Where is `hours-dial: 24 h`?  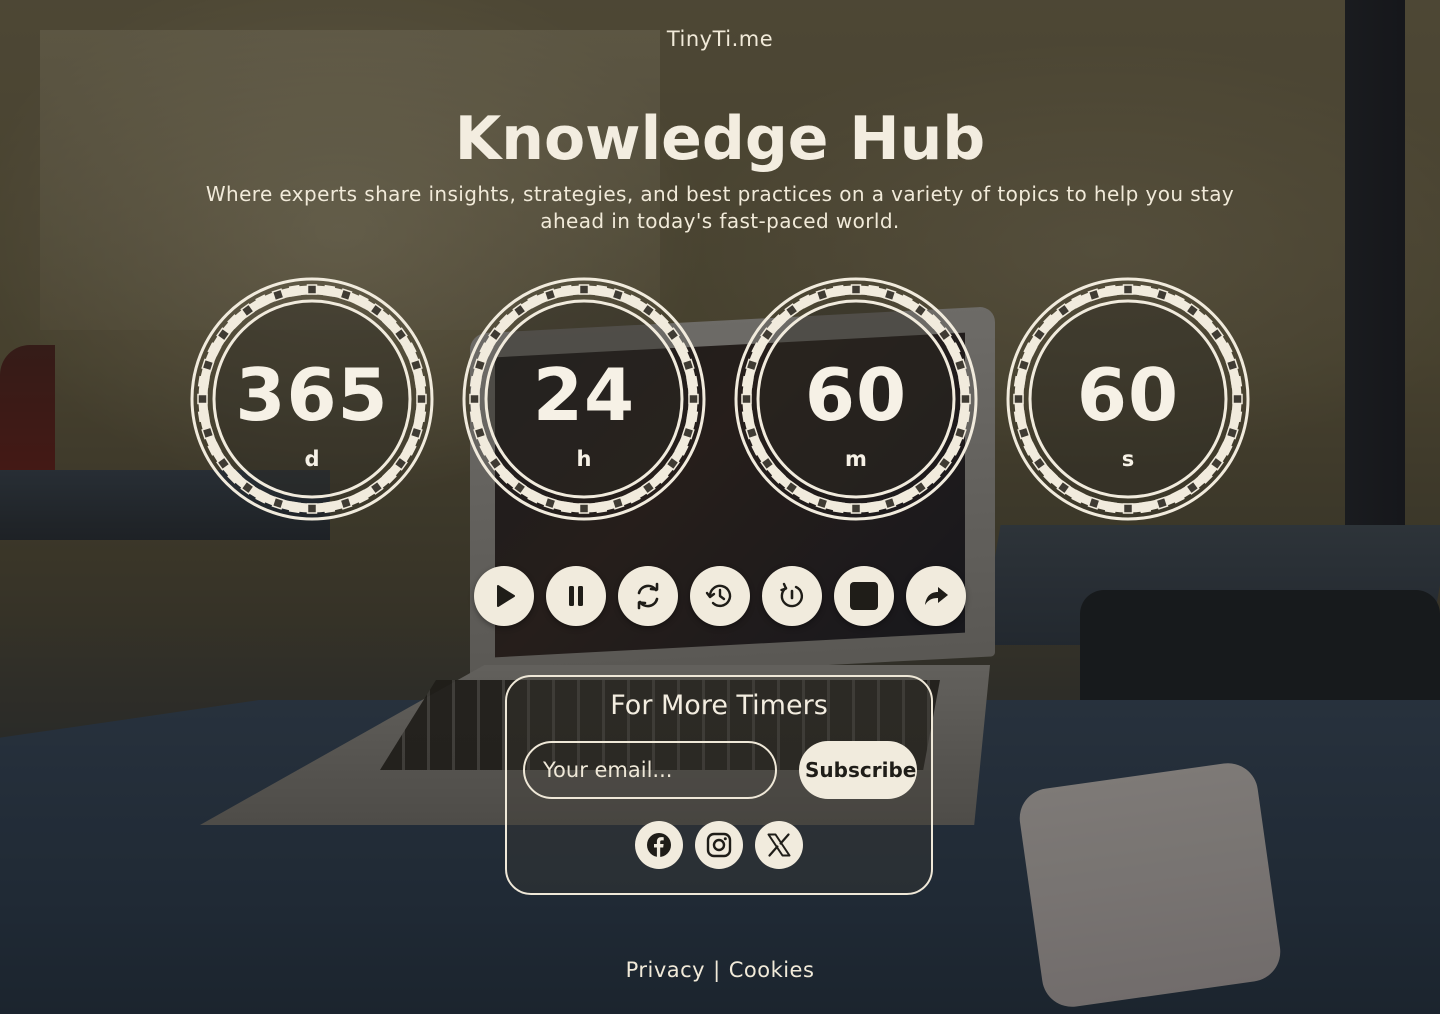 hours-dial: 24 h is located at coordinates (584, 399).